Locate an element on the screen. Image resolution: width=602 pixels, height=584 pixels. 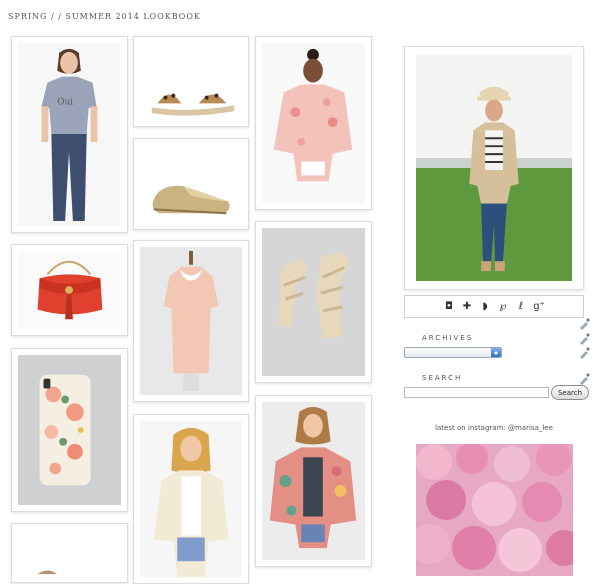
product-card-floral-kimono-model is located at coordinates (313, 481).